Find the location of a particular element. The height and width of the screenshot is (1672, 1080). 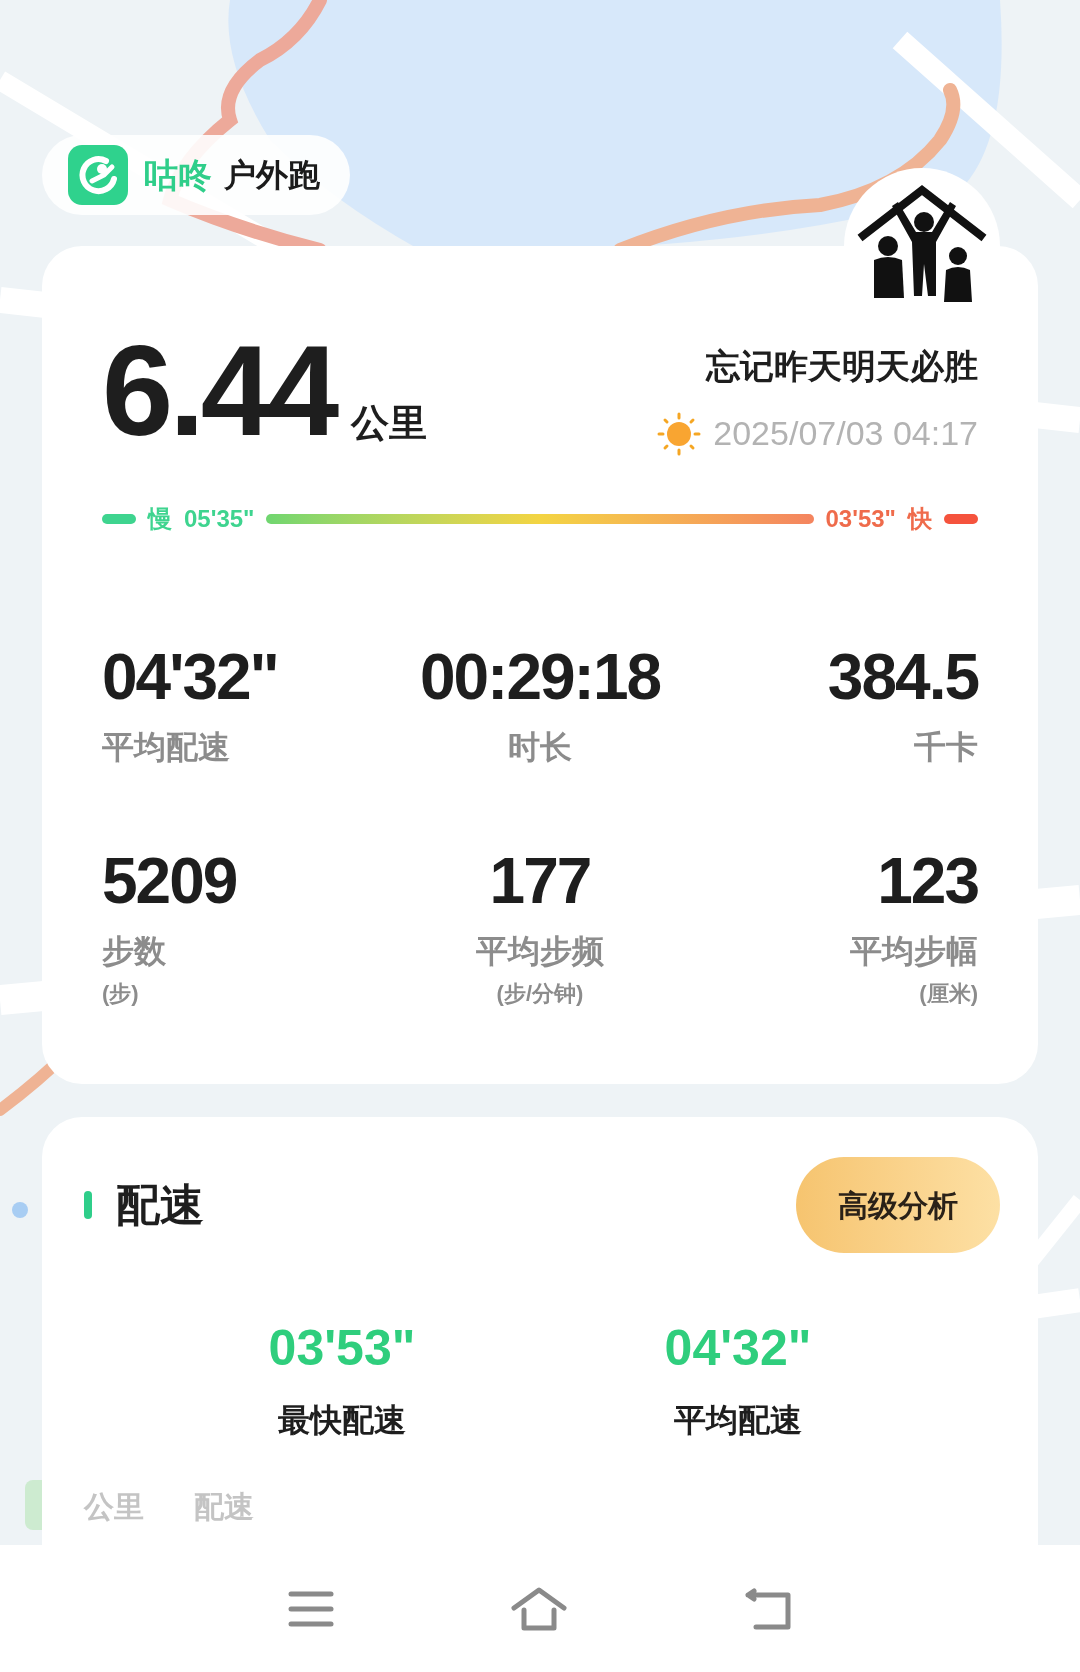

stat-value: 123 is located at coordinates (927, 881).